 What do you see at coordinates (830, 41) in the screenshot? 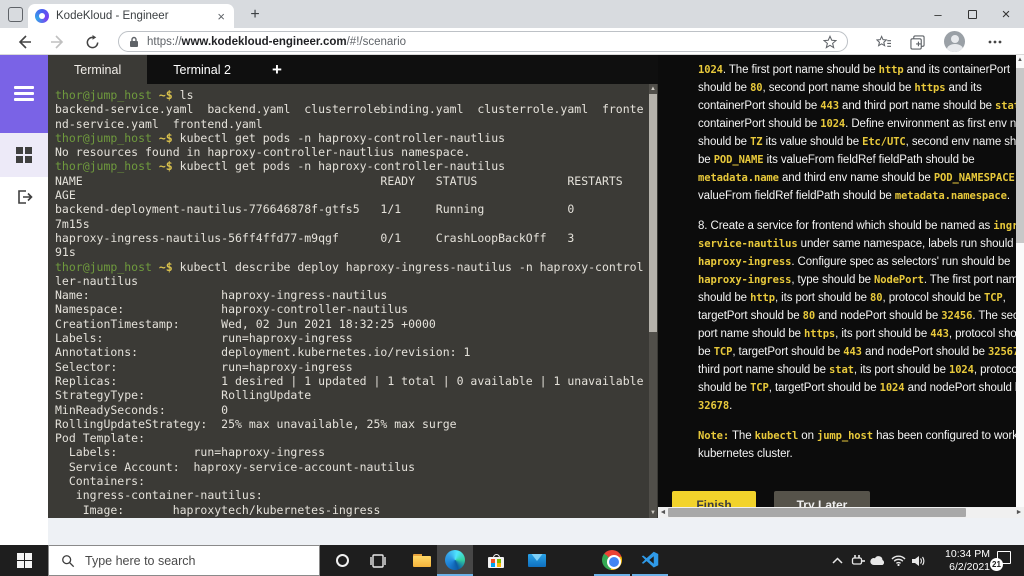
I see `favorite-star-icon` at bounding box center [830, 41].